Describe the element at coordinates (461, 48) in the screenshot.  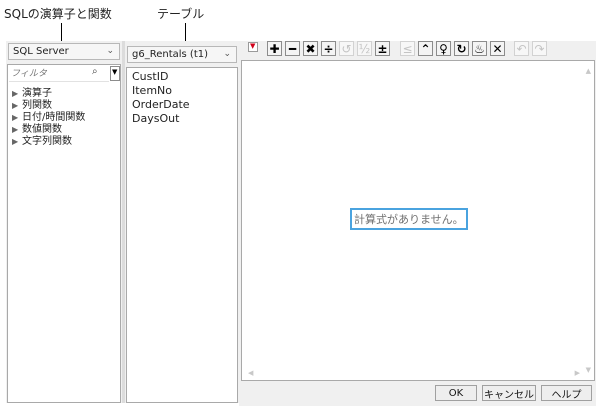
I see `refresh-icon: ↻` at that location.